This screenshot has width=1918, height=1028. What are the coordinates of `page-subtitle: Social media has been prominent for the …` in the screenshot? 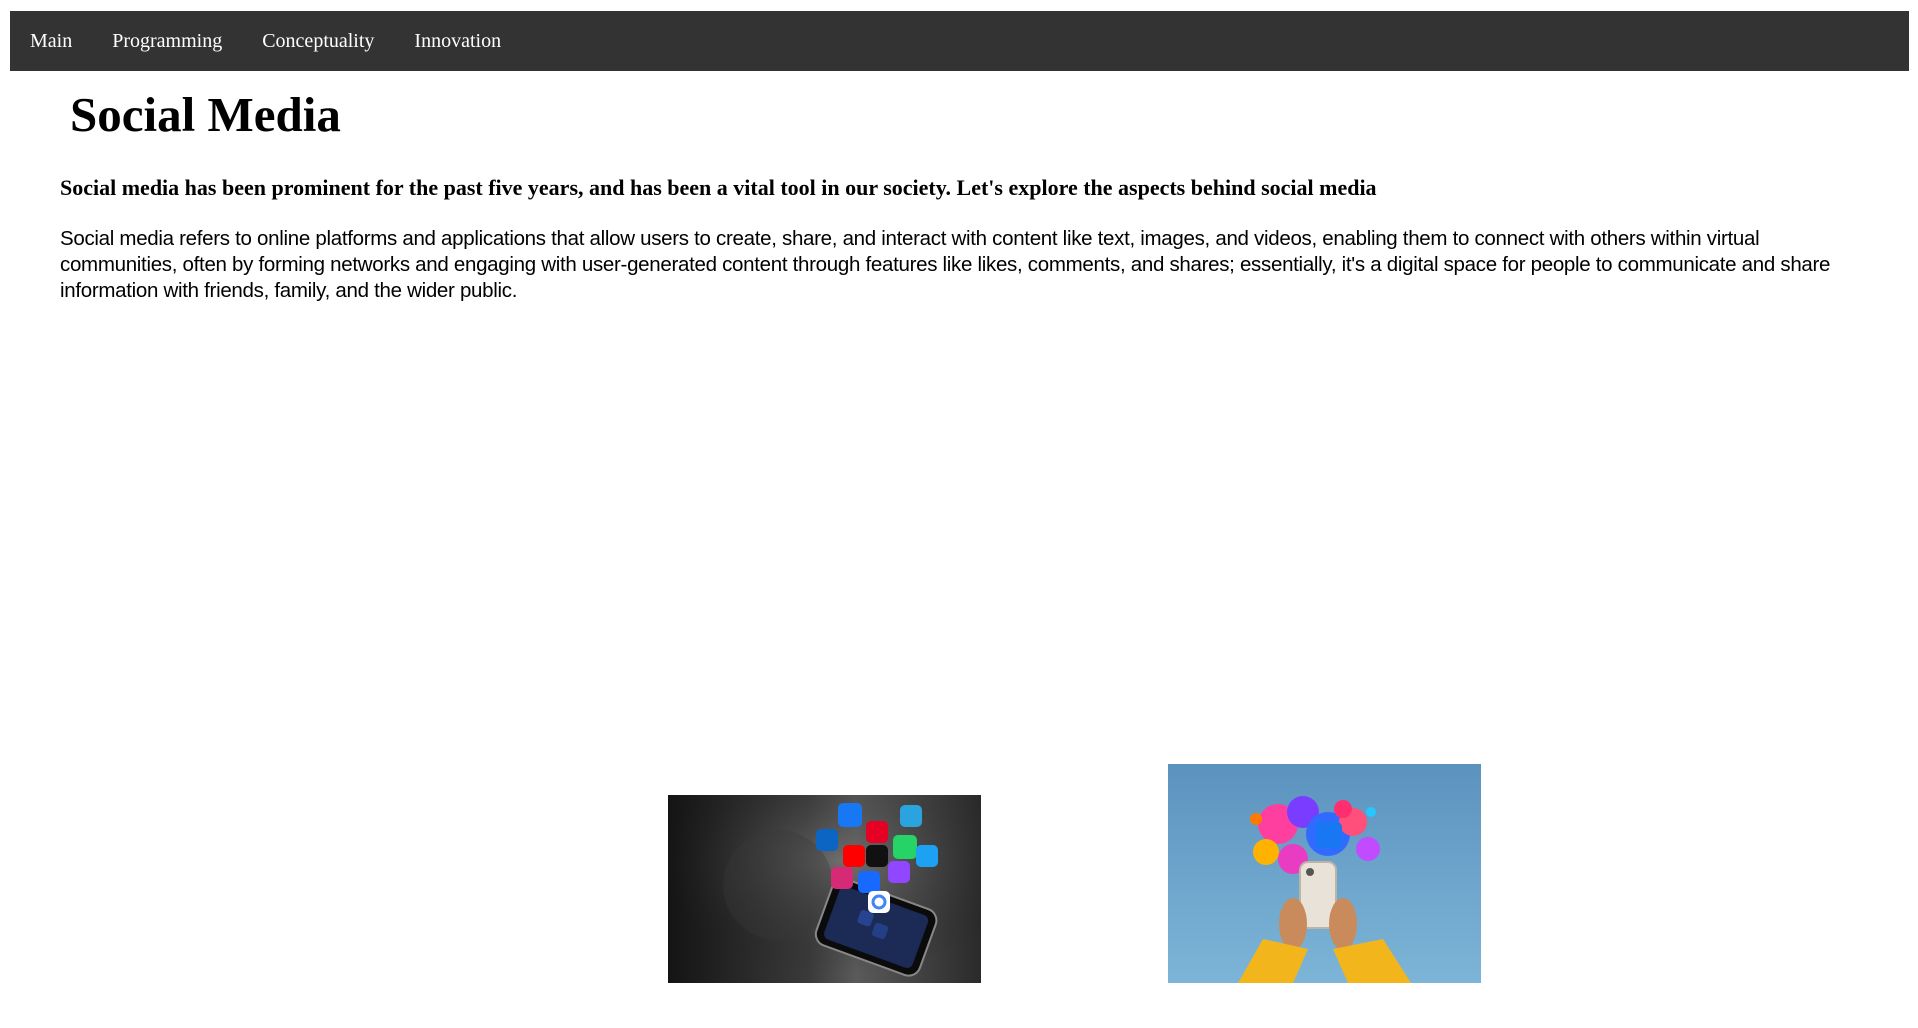 It's located at (718, 187).